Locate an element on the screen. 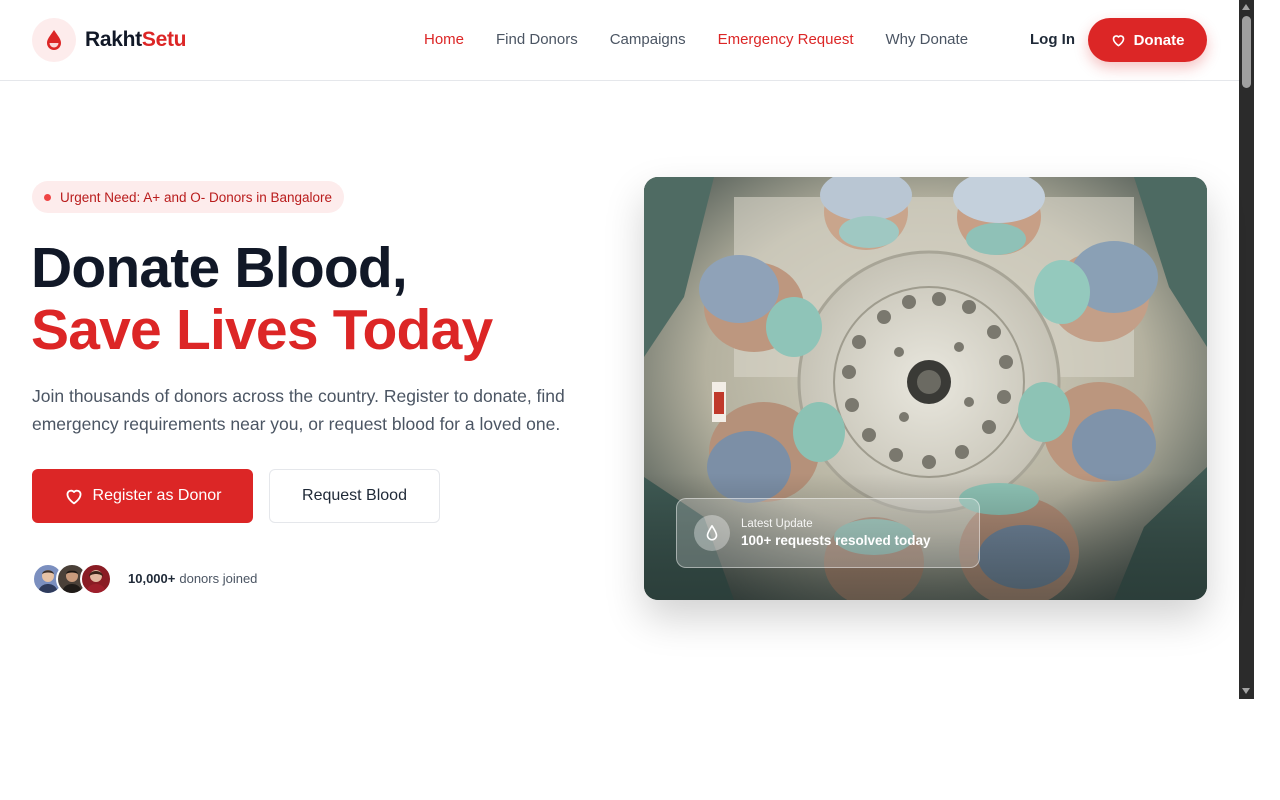  avatar is located at coordinates (96, 579).